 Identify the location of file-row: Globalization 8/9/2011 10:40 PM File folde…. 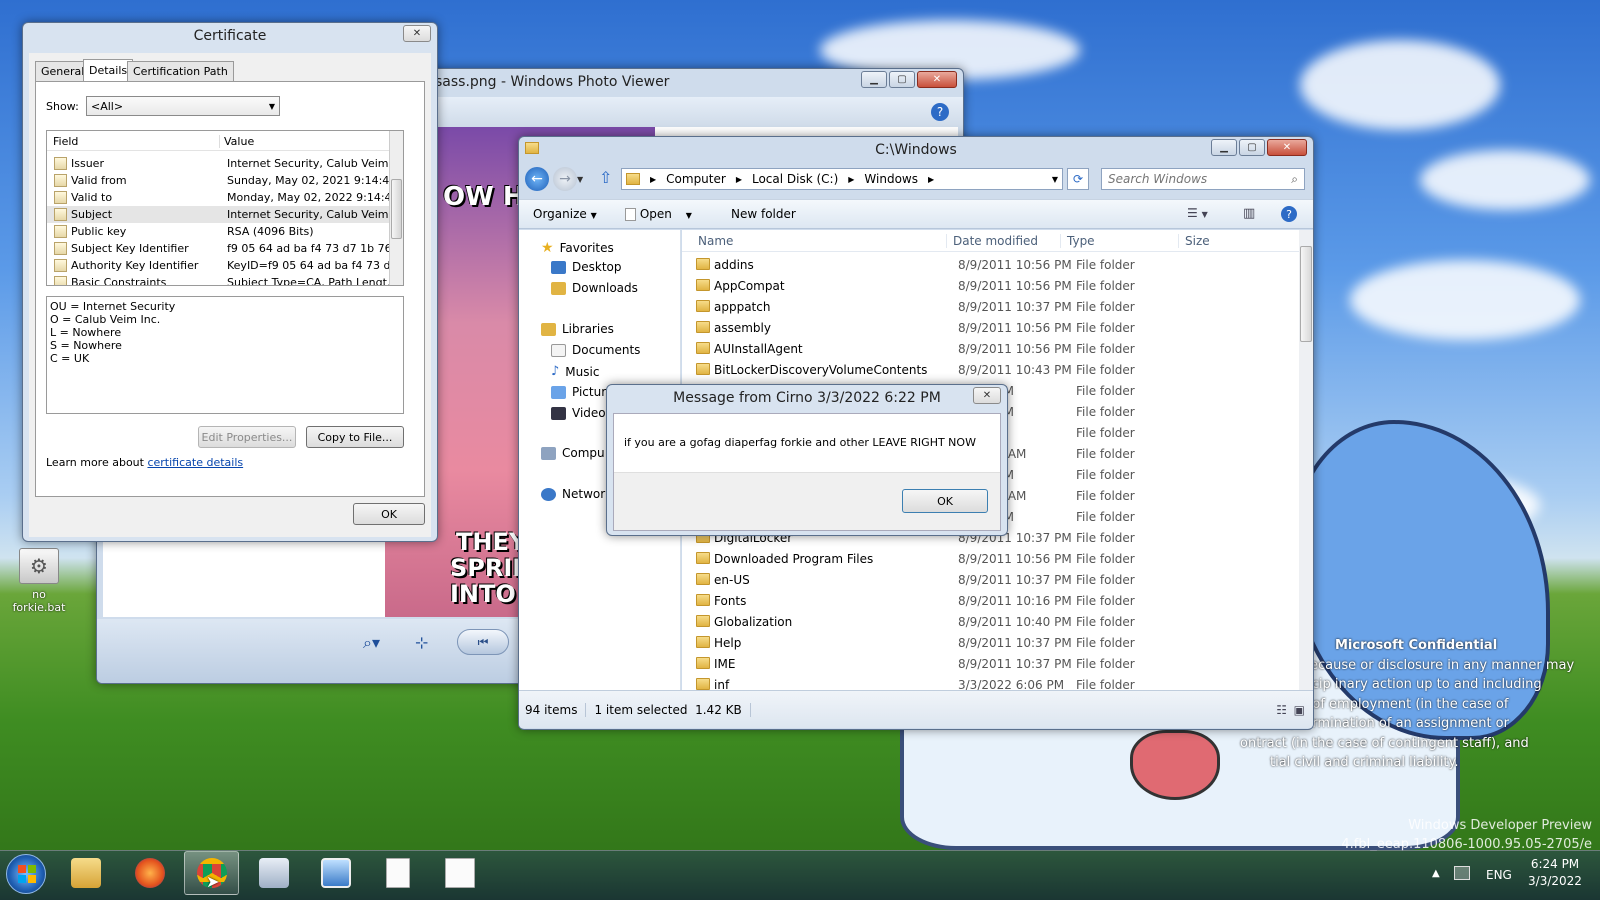
(992, 621).